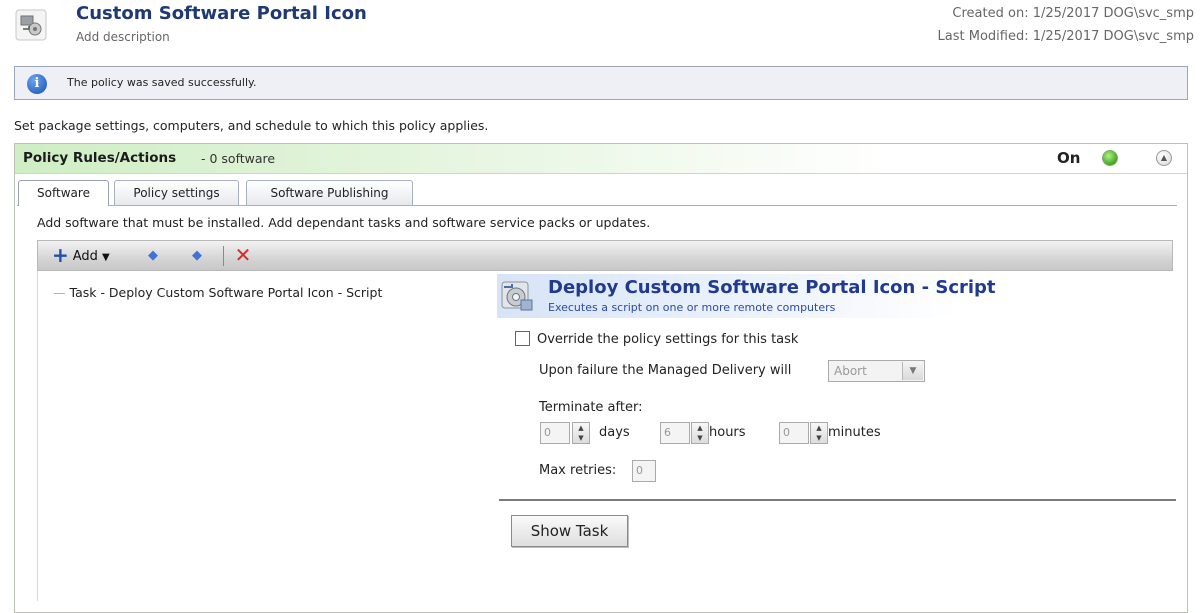  What do you see at coordinates (37, 84) in the screenshot?
I see `info-icon: i` at bounding box center [37, 84].